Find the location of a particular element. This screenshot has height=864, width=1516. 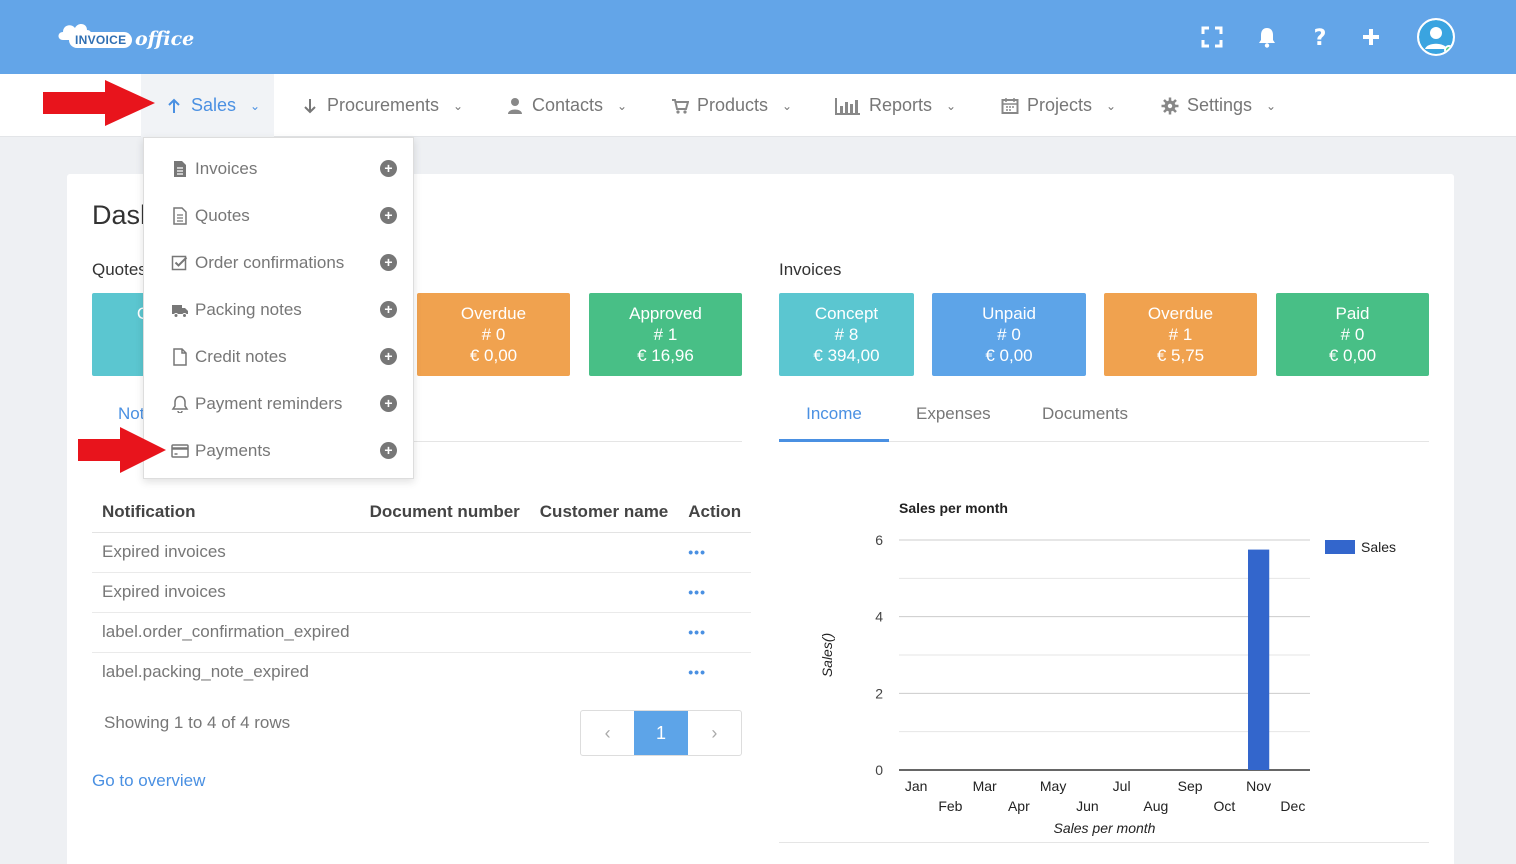

x-tick-label: May is located at coordinates (1053, 786).